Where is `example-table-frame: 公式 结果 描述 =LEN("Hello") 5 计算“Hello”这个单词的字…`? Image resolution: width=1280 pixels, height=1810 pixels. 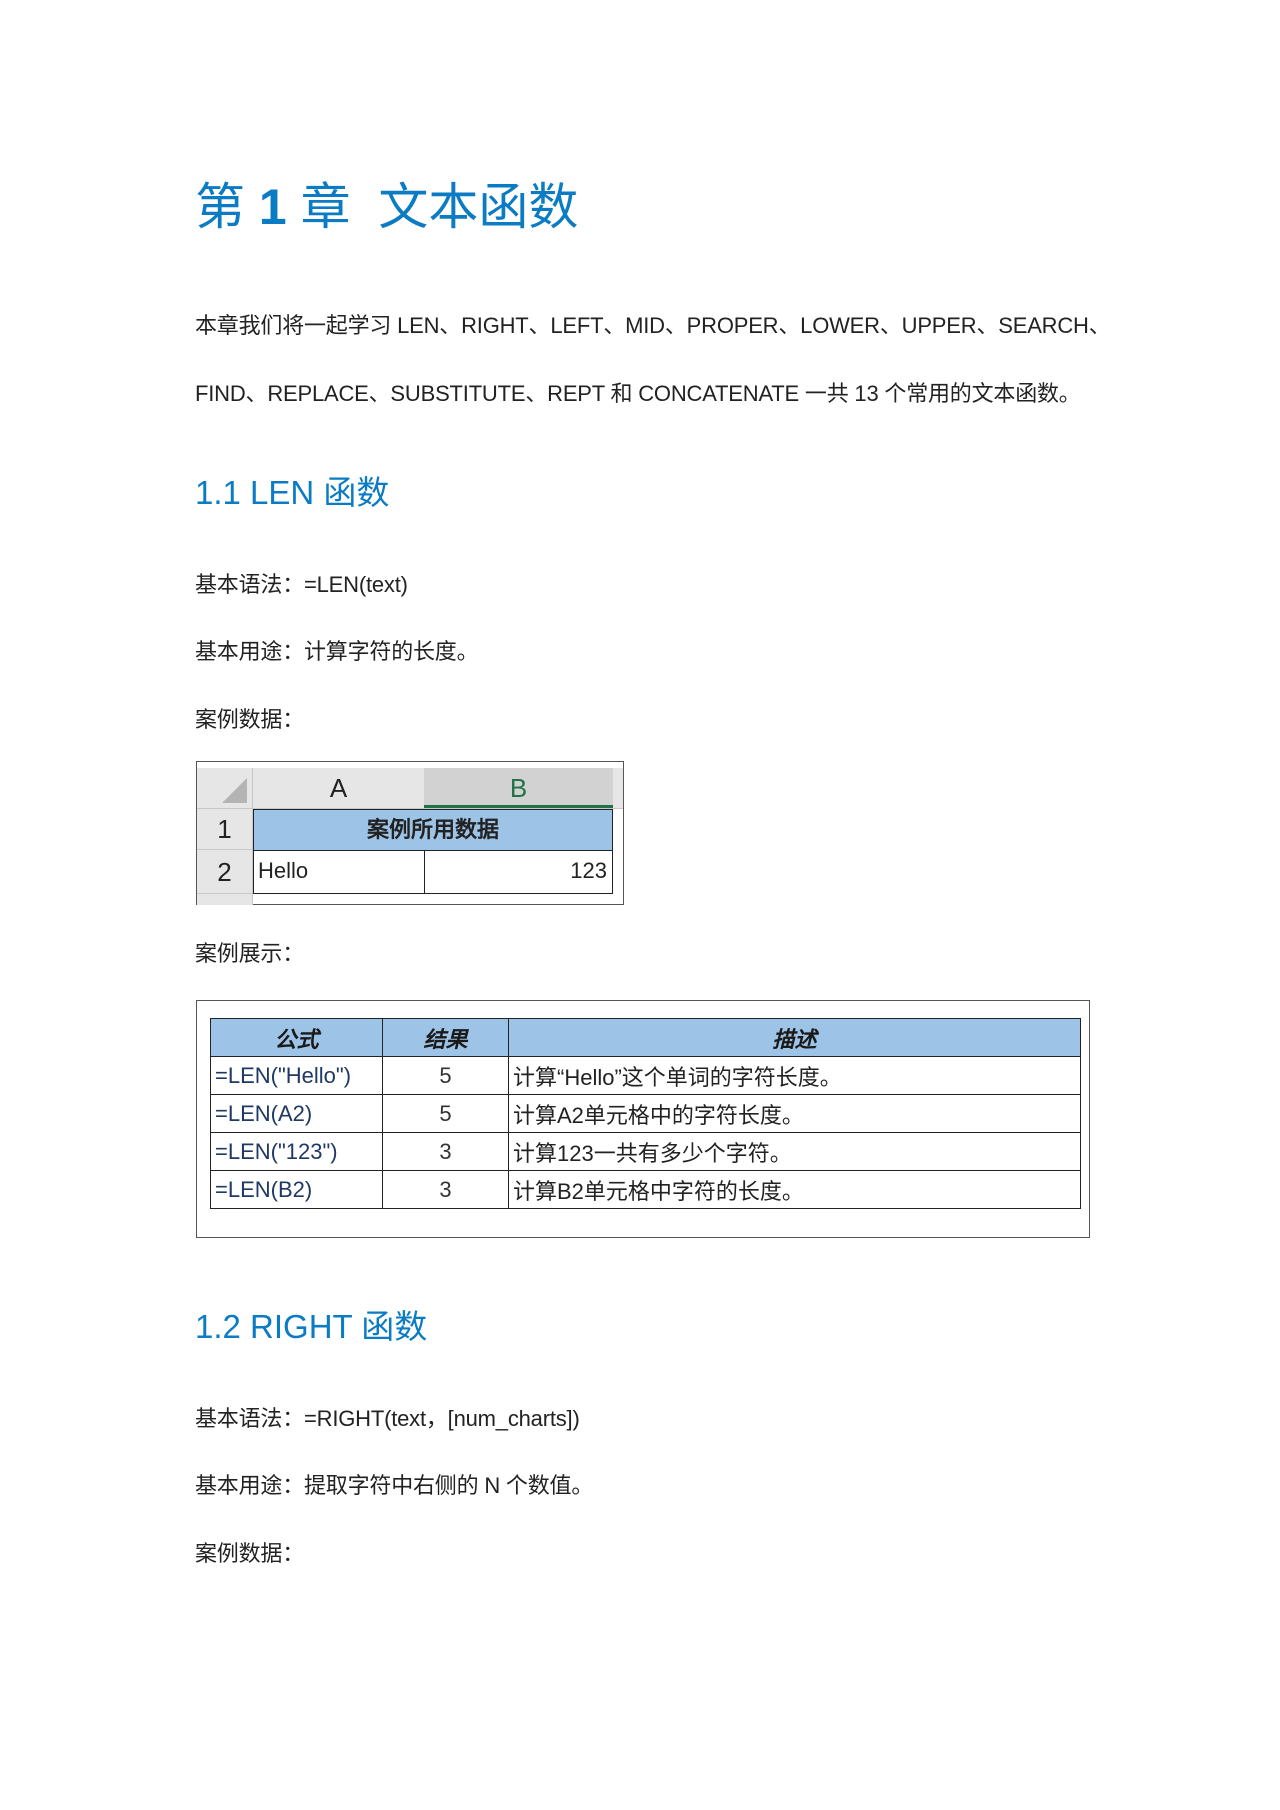 example-table-frame: 公式 结果 描述 =LEN("Hello") 5 计算“Hello”这个单词的字… is located at coordinates (643, 1119).